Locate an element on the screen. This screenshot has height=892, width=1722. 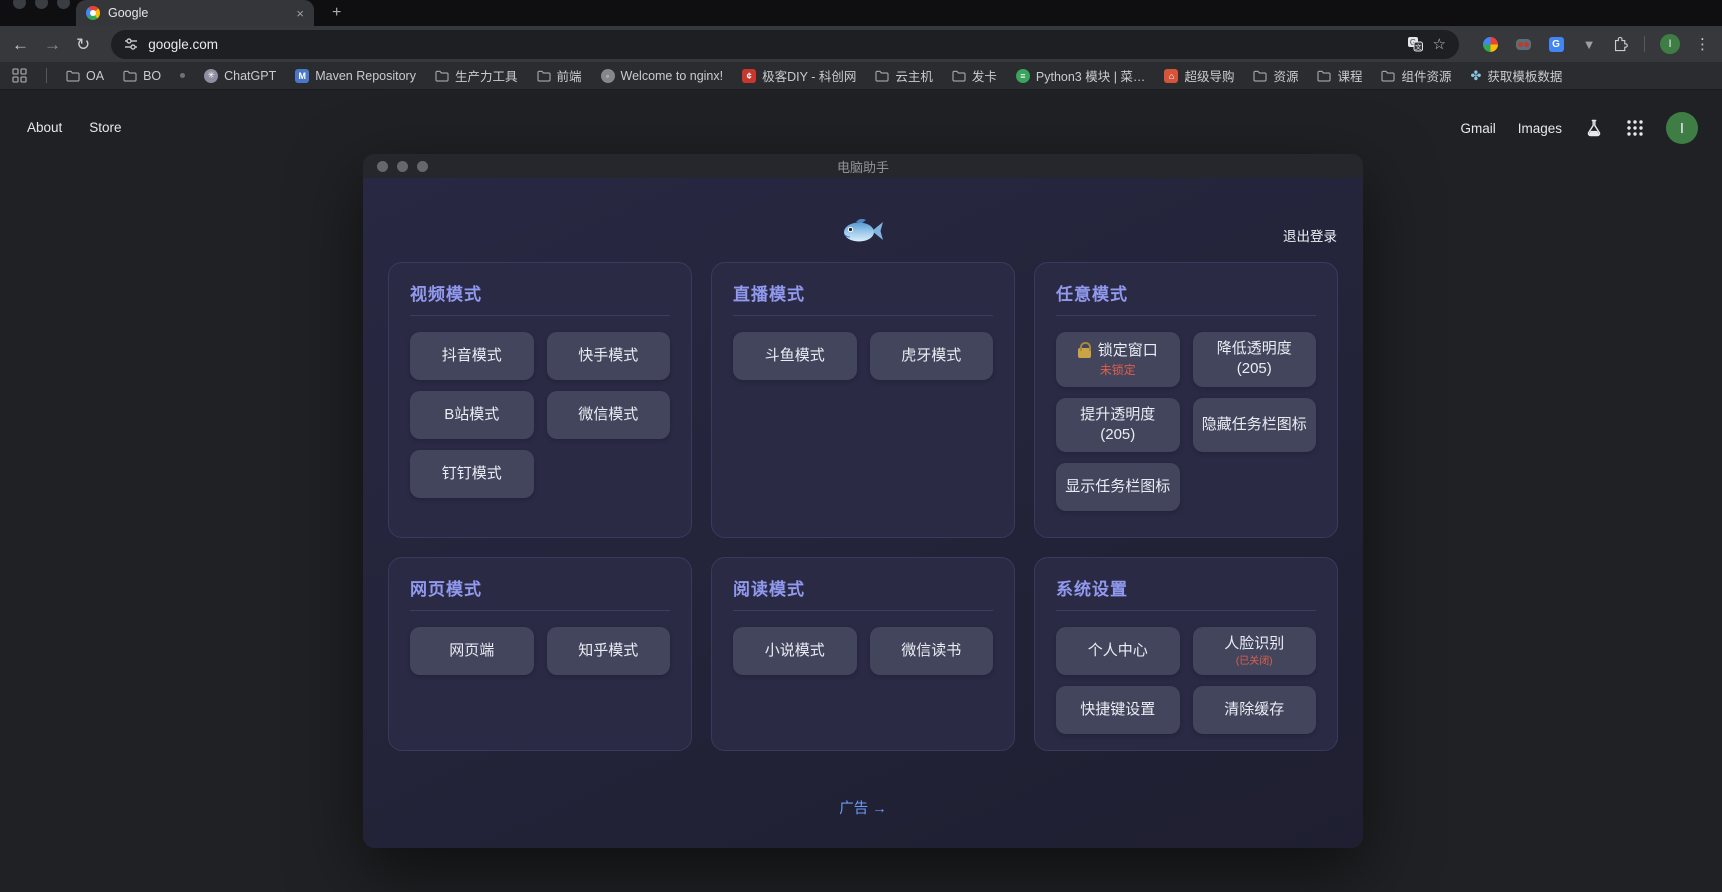
side-panel-apps-icon is located at coordinates (19, 75).